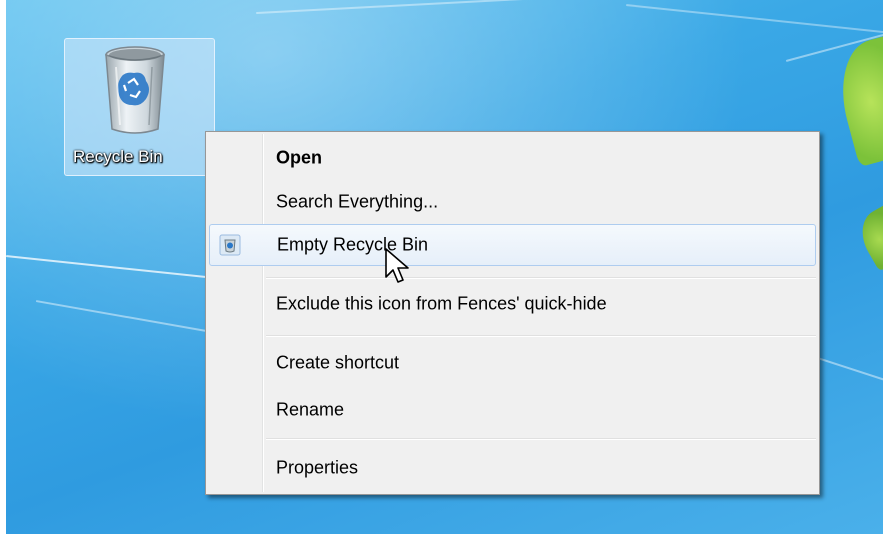  What do you see at coordinates (299, 157) in the screenshot?
I see `menu-item-label: Open` at bounding box center [299, 157].